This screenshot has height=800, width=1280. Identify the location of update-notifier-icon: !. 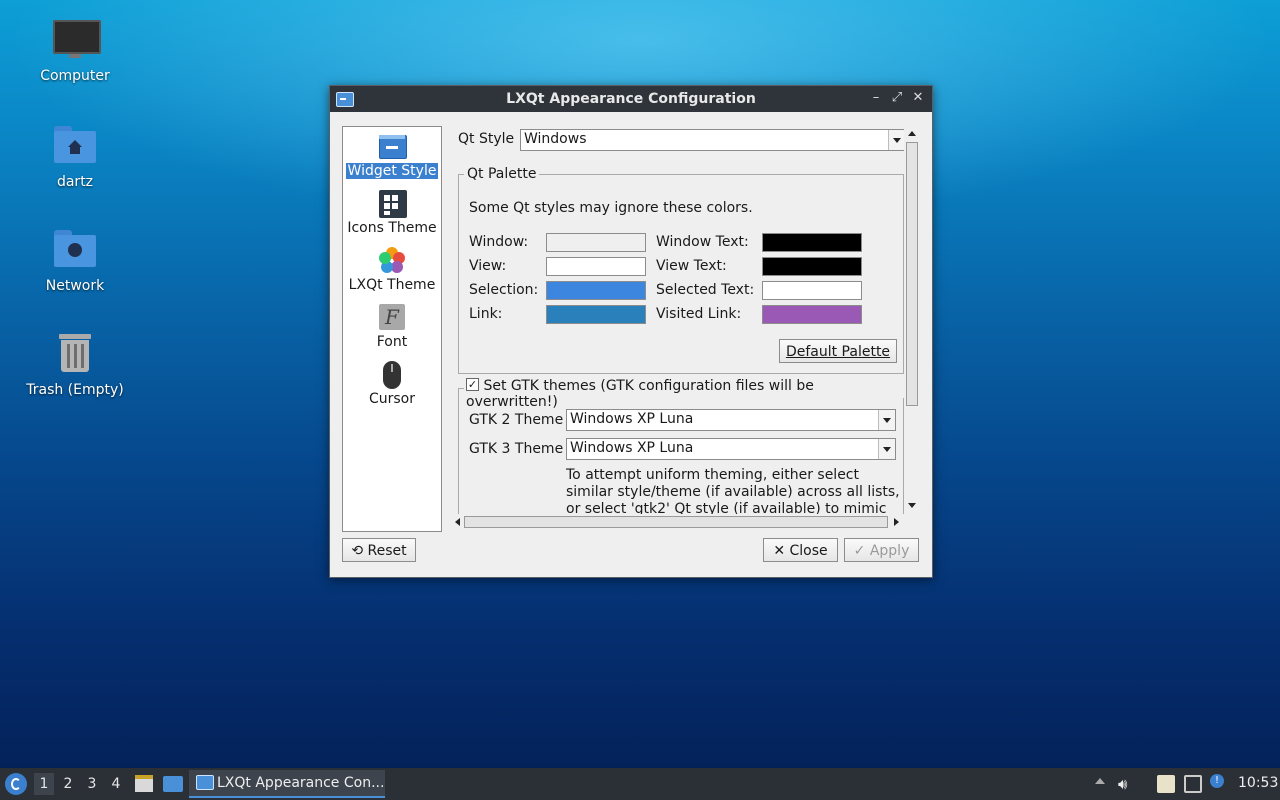
(1217, 781).